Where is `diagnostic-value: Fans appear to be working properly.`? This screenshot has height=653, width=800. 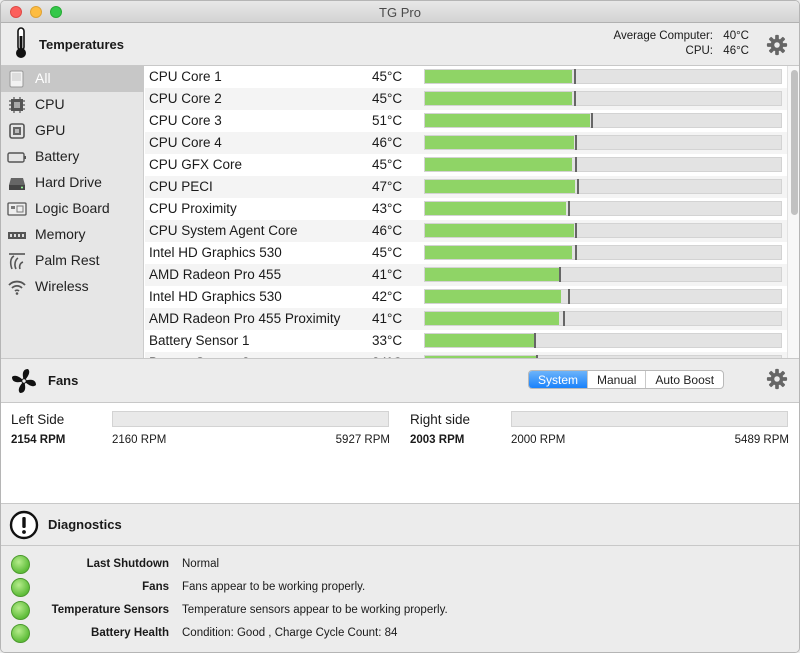
diagnostic-value: Fans appear to be working properly. is located at coordinates (274, 587).